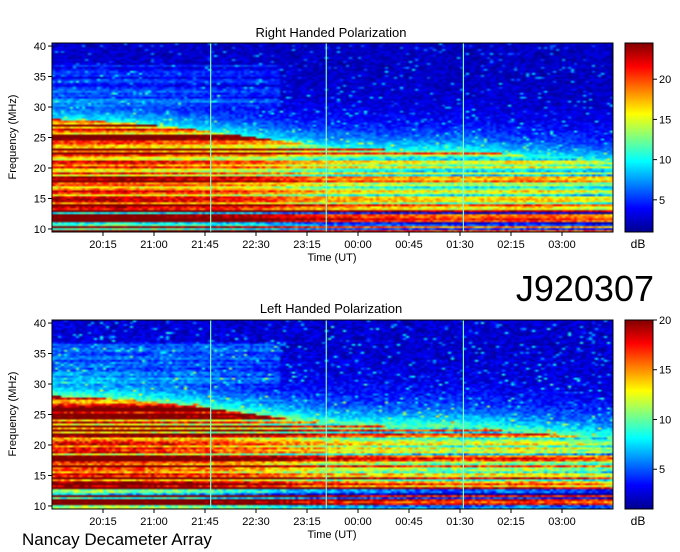 The width and height of the screenshot is (680, 552). I want to click on panel-title: Left Handed Polarization, so click(331, 308).